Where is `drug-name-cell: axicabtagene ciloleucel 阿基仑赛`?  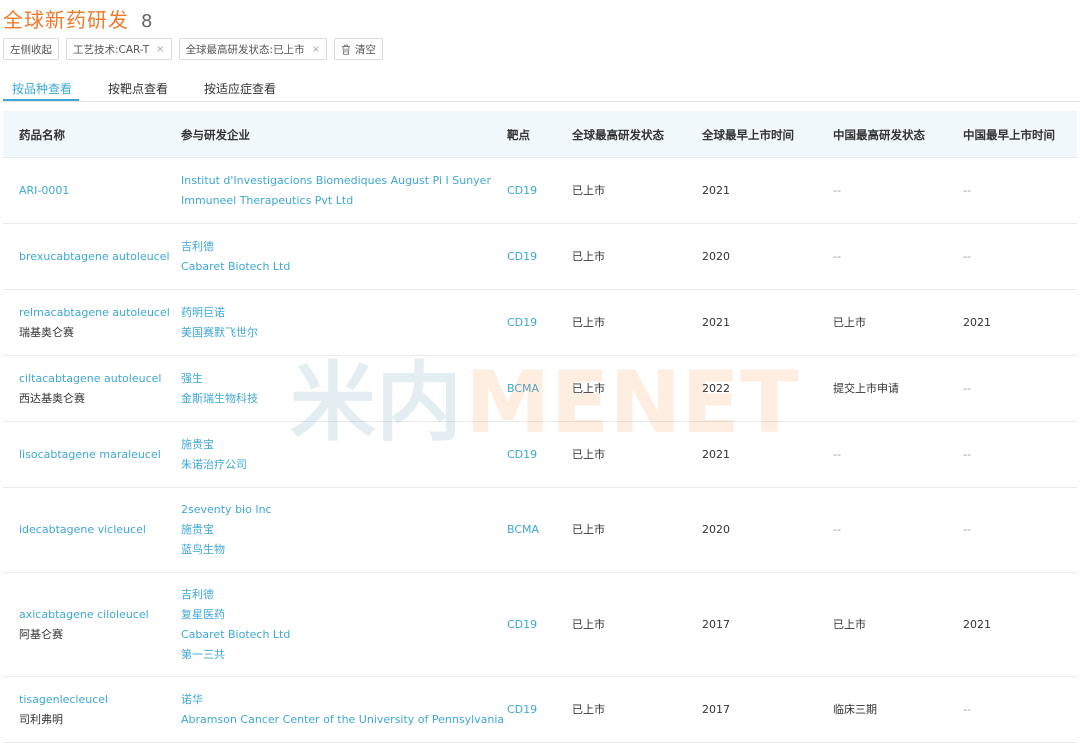 drug-name-cell: axicabtagene ciloleucel 阿基仑赛 is located at coordinates (84, 624).